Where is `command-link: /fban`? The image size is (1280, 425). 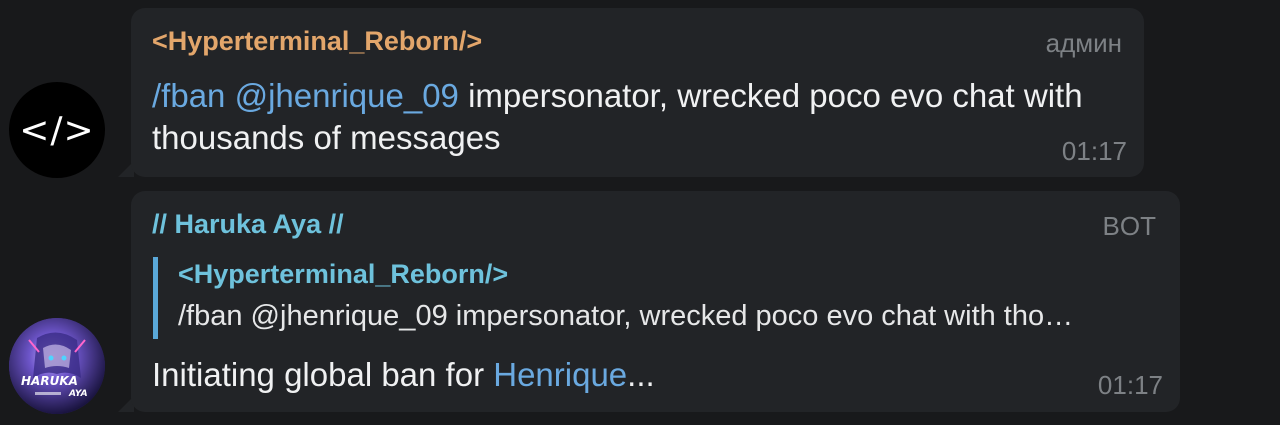 command-link: /fban is located at coordinates (188, 95).